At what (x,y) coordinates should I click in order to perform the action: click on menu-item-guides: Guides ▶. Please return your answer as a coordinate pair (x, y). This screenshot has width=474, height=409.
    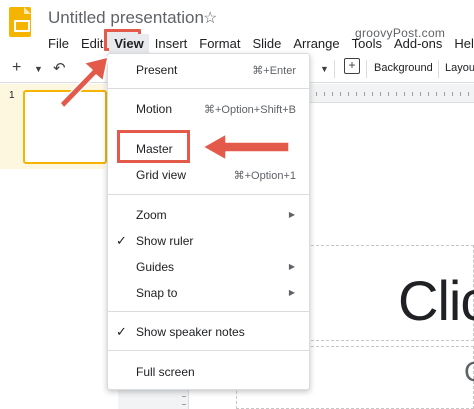
    Looking at the image, I should click on (208, 267).